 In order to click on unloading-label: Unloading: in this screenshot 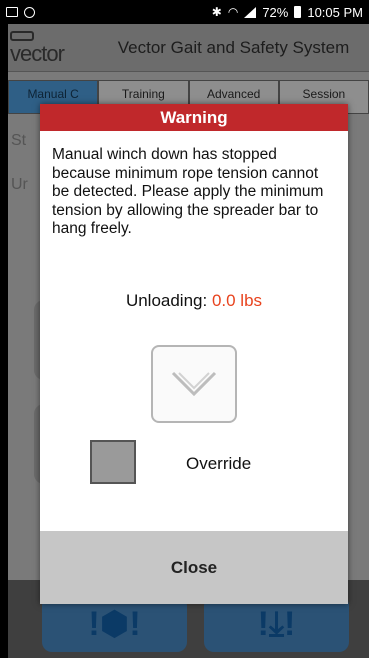, I will do `click(166, 300)`.